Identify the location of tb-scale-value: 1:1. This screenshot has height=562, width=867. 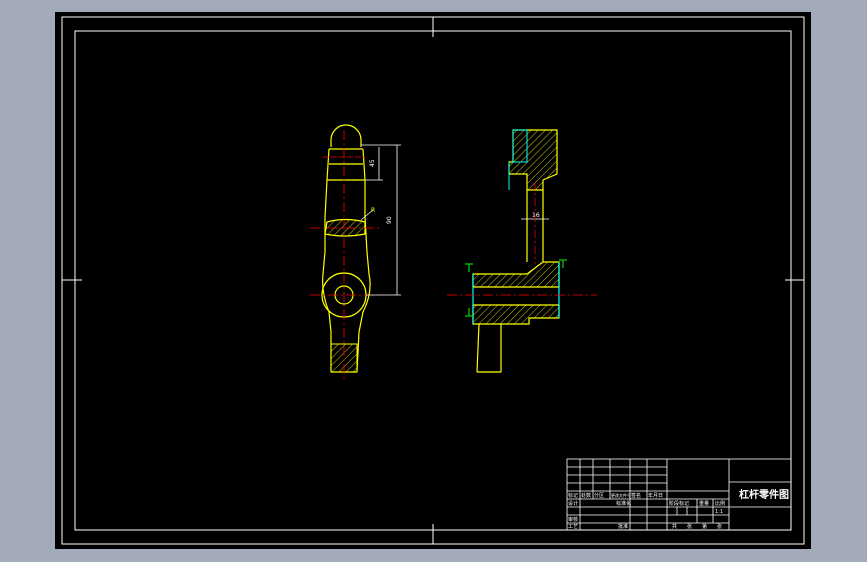
(719, 512).